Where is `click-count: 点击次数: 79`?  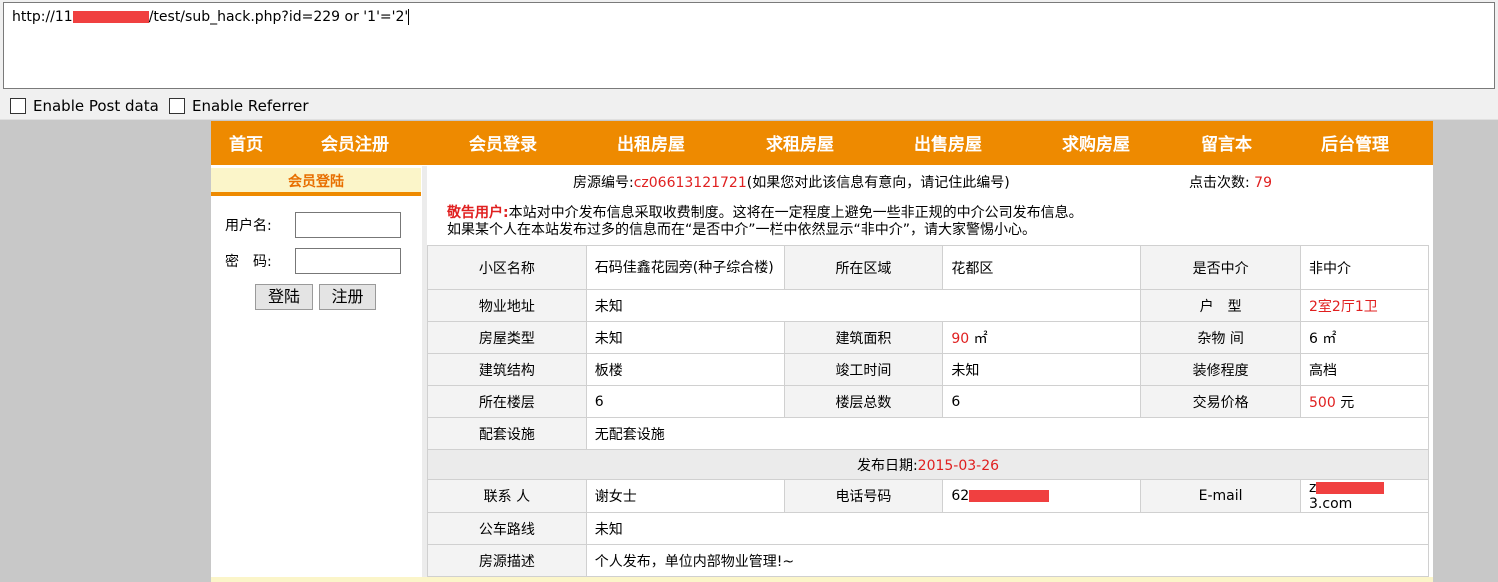
click-count: 点击次数: 79 is located at coordinates (1230, 182).